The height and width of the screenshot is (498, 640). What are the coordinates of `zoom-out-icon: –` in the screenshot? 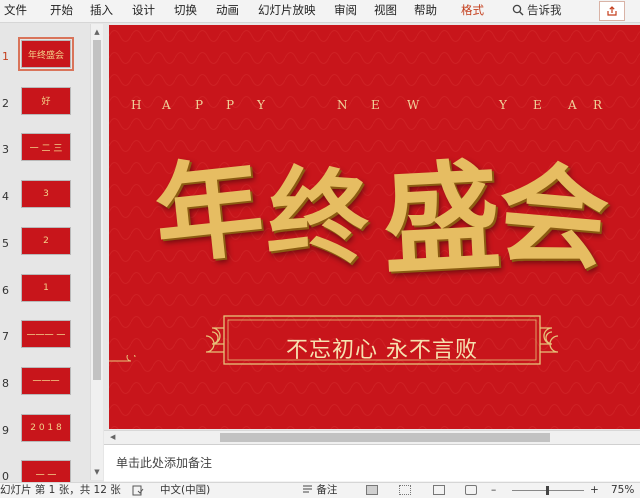 It's located at (493, 490).